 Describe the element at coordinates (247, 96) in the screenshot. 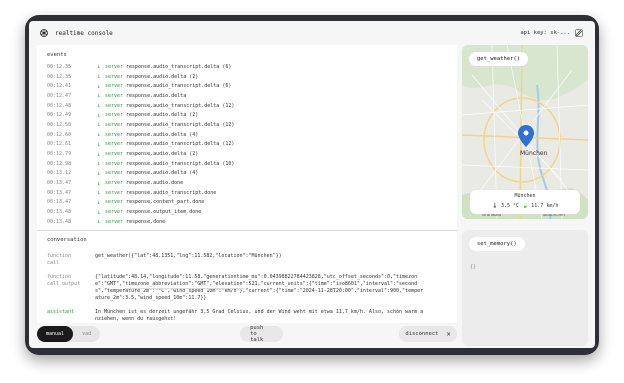

I see `event-row: 00:12.47 ↓ server response.audio.delta` at that location.